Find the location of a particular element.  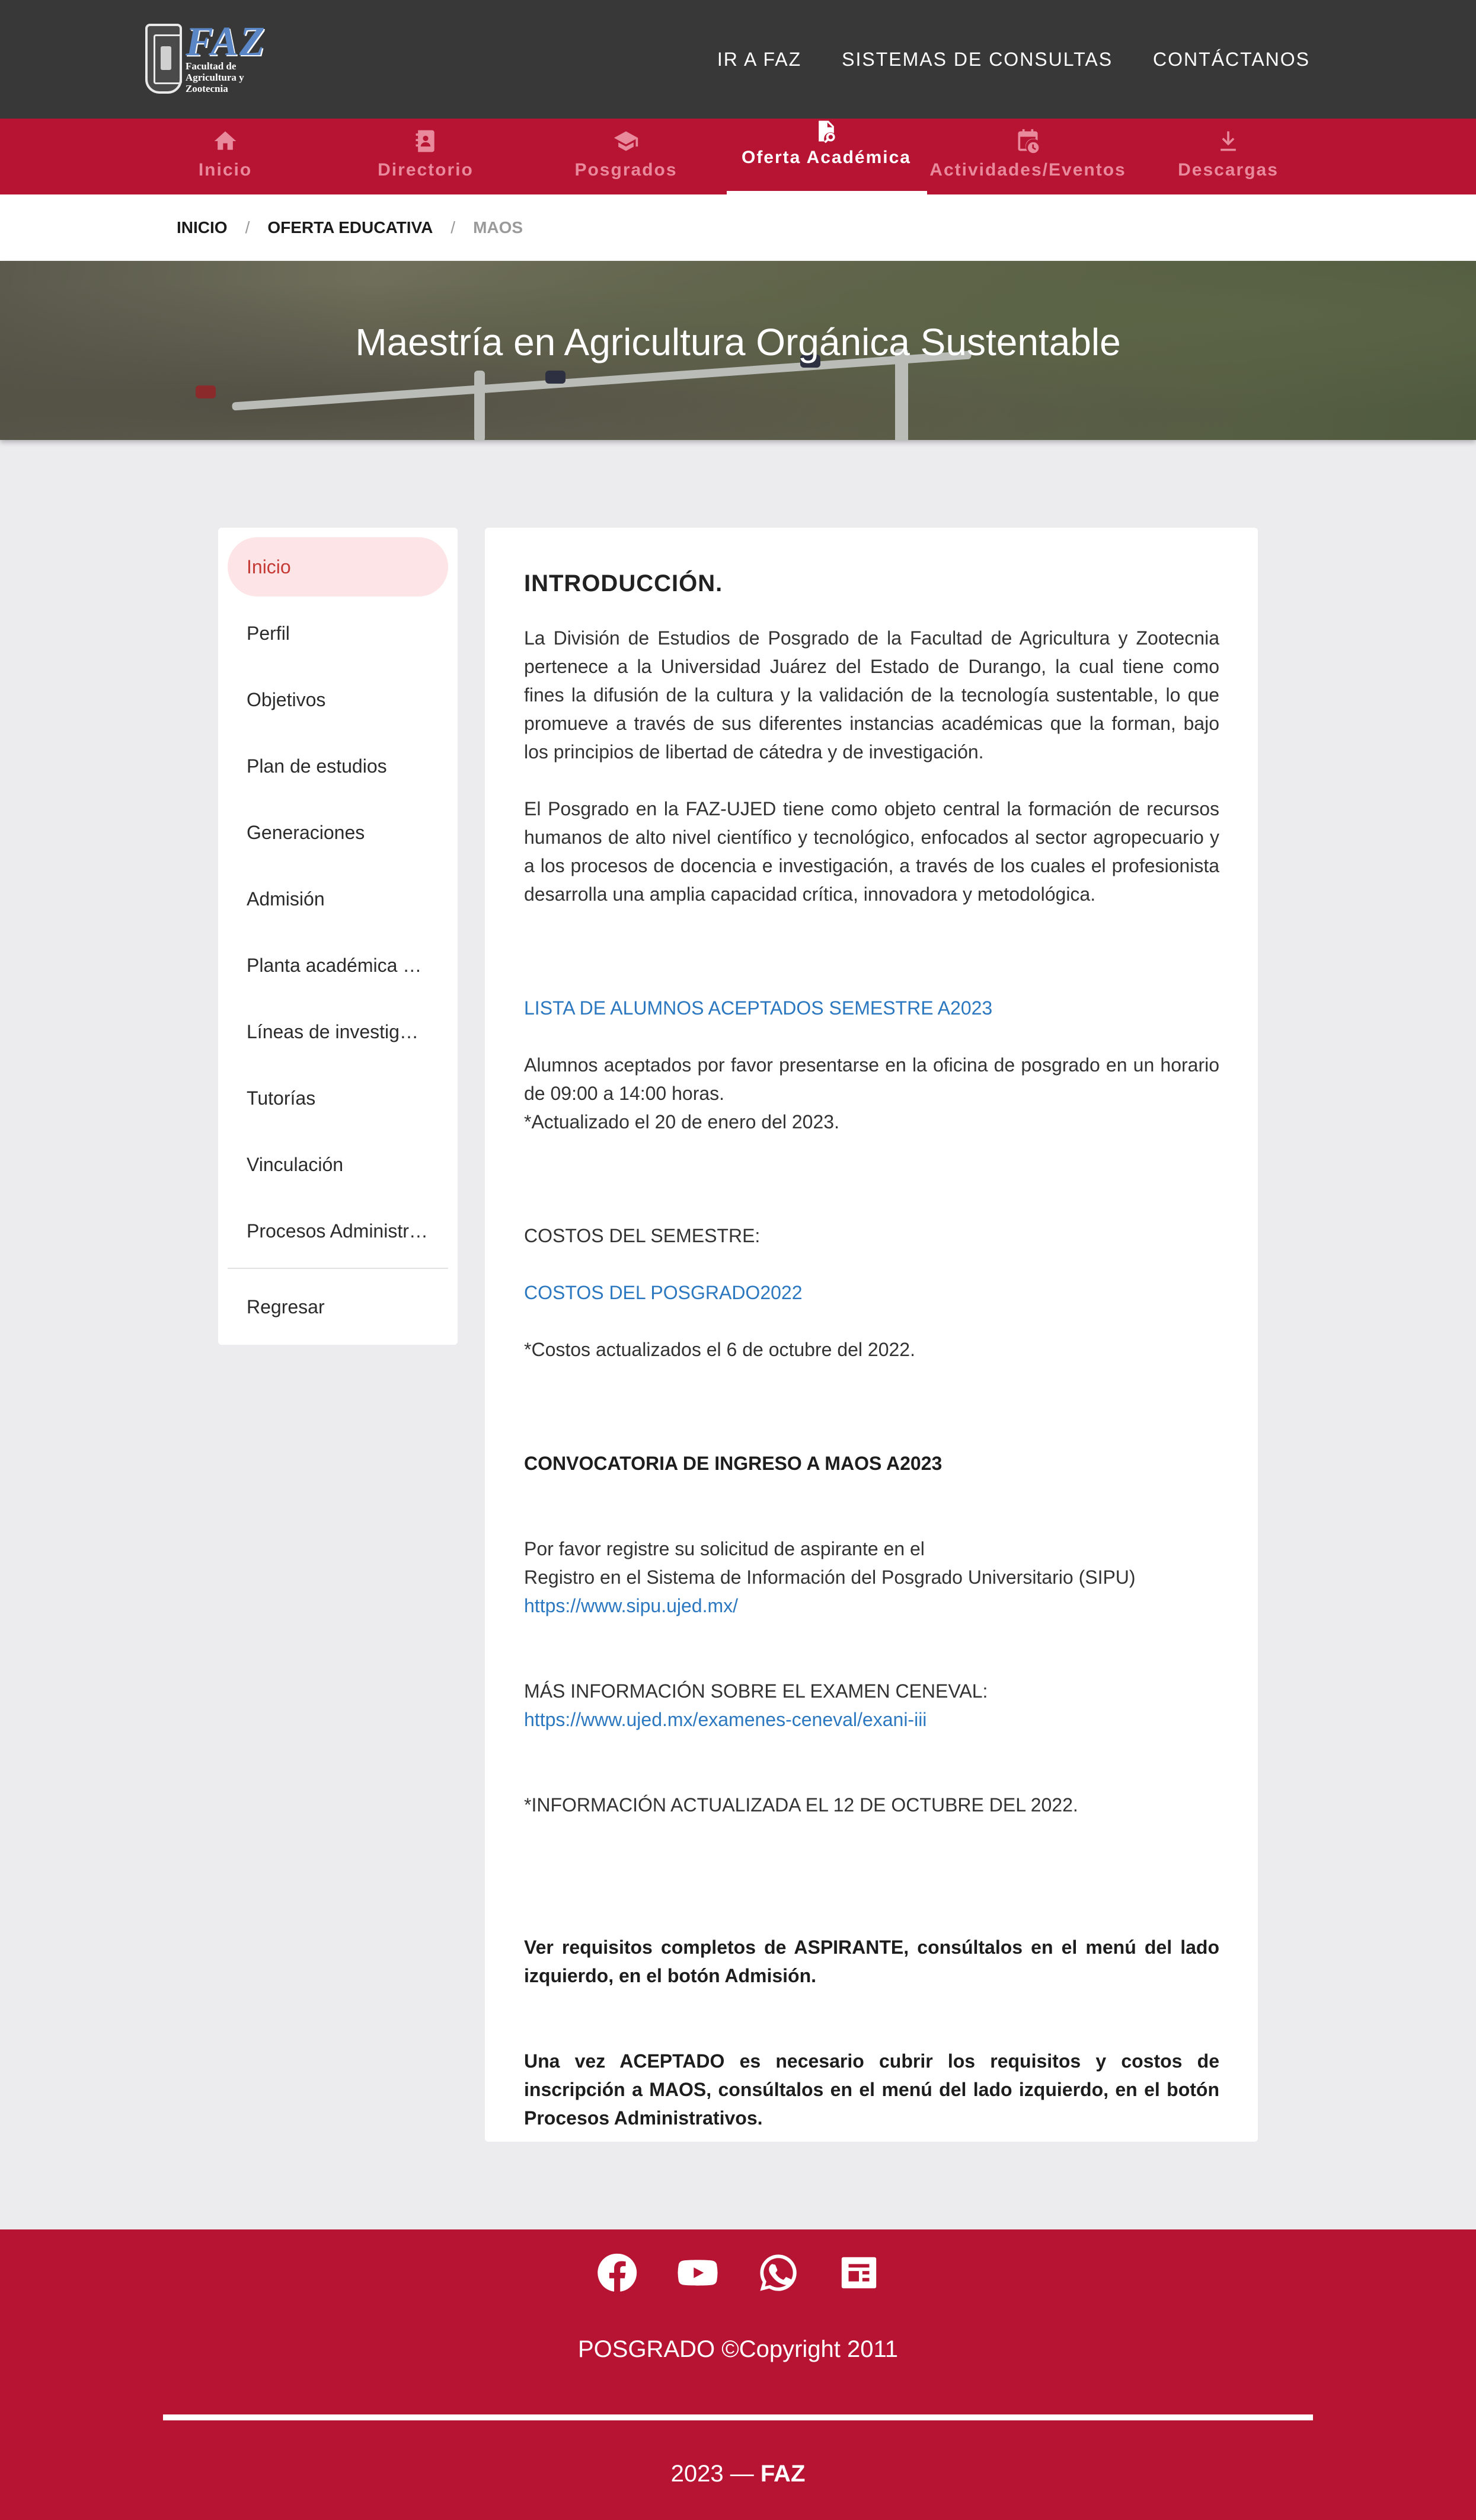

sidebar-item-vinculacion: Vinculación is located at coordinates (338, 1164).